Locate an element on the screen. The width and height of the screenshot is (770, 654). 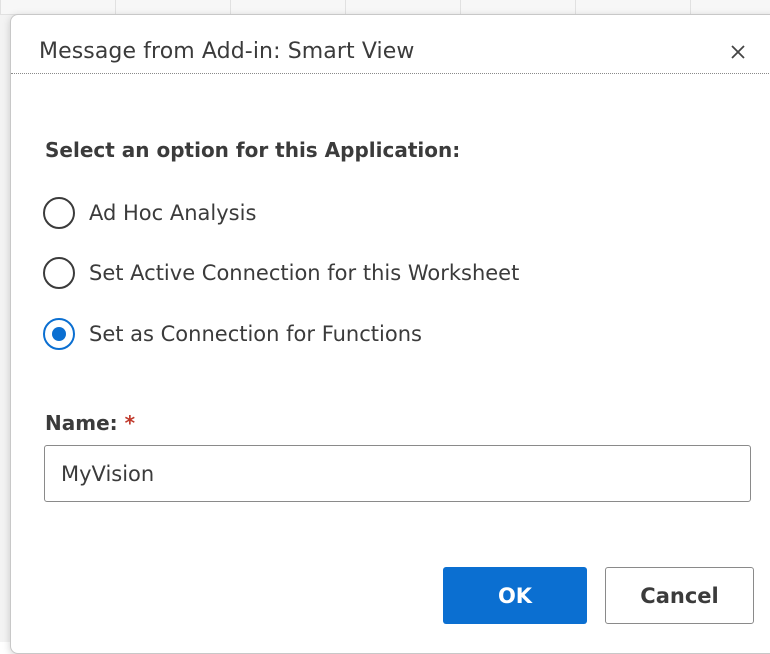
close-icon is located at coordinates (738, 52).